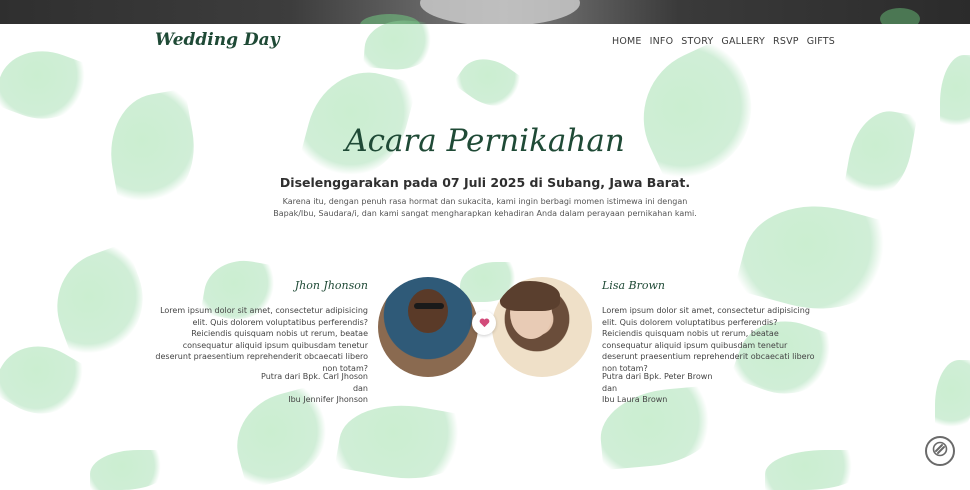 This screenshot has height=490, width=970. I want to click on nav-rsvp: RSVP, so click(786, 41).